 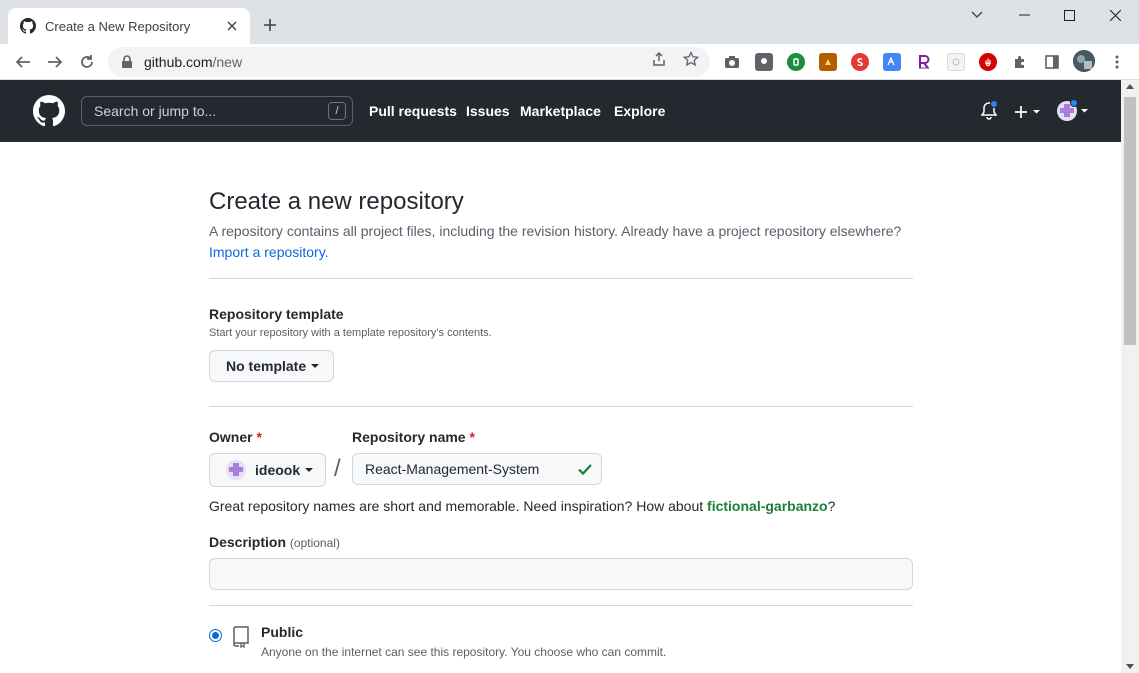 What do you see at coordinates (691, 59) in the screenshot?
I see `bookmark-star-icon` at bounding box center [691, 59].